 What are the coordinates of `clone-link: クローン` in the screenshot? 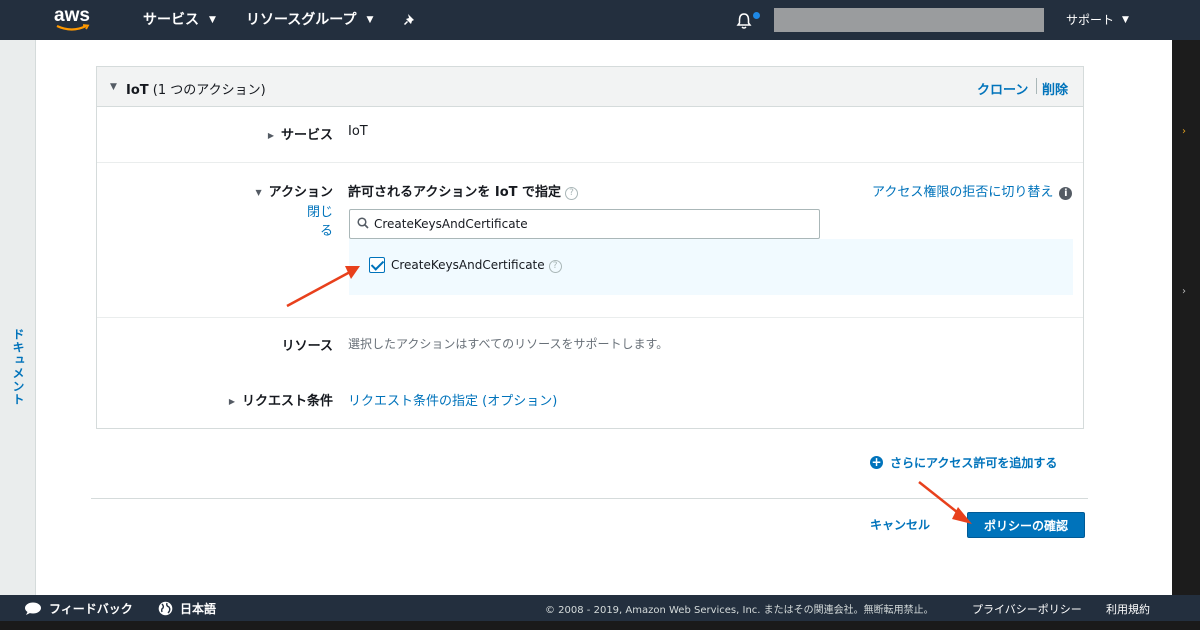 It's located at (1002, 88).